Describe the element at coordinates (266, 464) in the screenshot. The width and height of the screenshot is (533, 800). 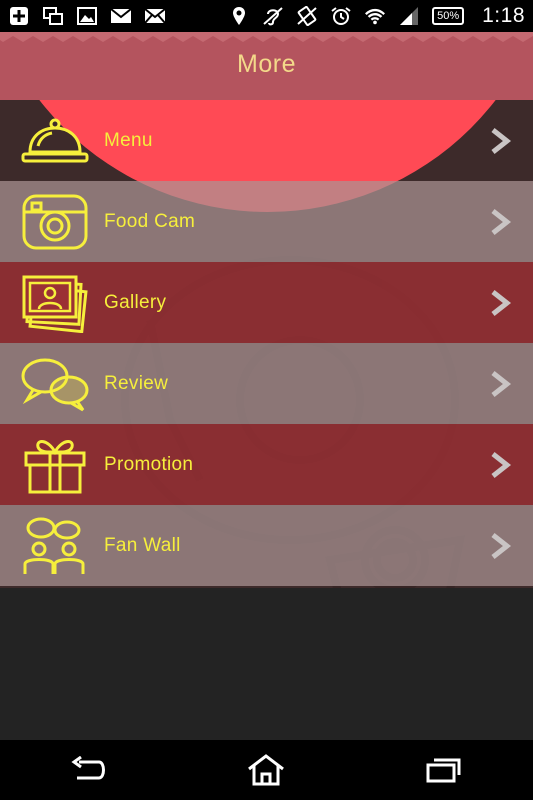
I see `menu-item-promotion: Promotion` at that location.